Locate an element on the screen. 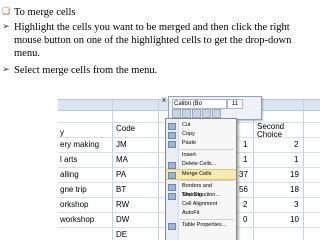  table-cell: BT is located at coordinates (121, 189).